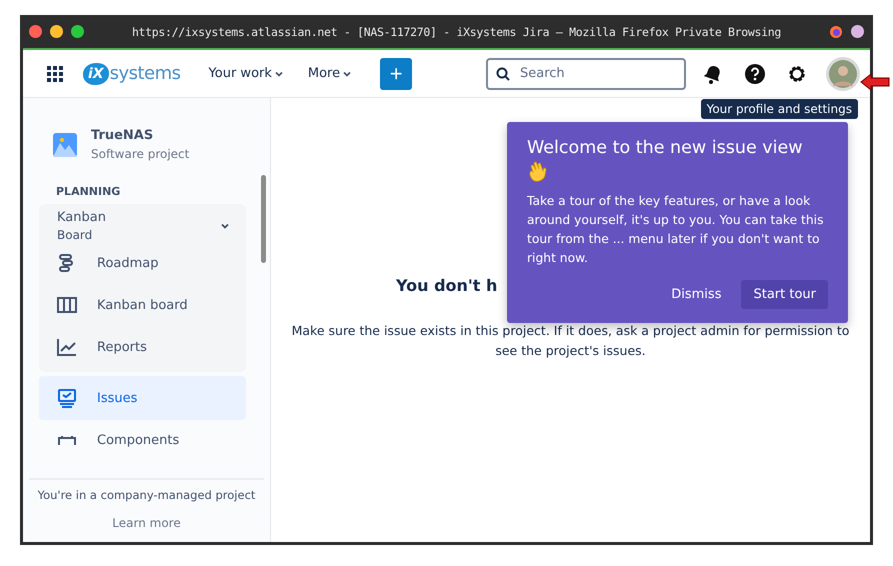 The image size is (893, 566). I want to click on close-icon, so click(35, 31).